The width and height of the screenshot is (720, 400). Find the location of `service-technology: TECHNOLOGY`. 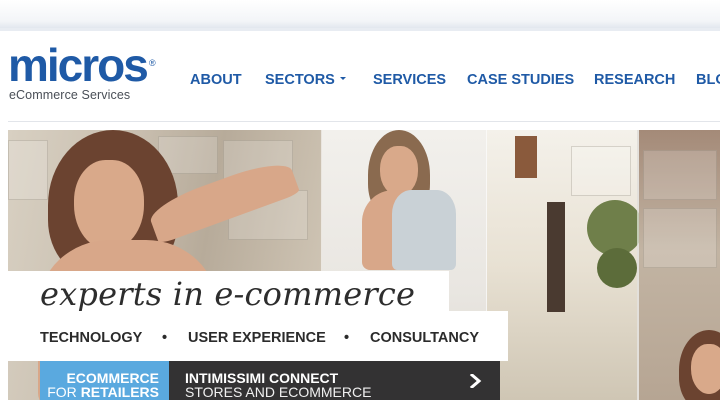

service-technology: TECHNOLOGY is located at coordinates (91, 338).